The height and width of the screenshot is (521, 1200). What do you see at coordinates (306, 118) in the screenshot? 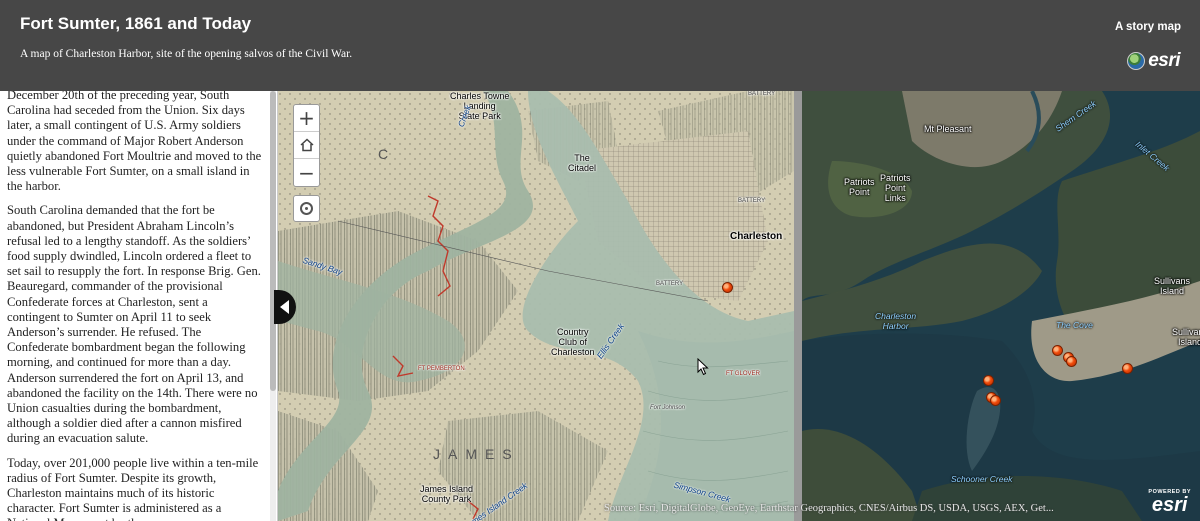
I see `zoom-in-button: +` at bounding box center [306, 118].